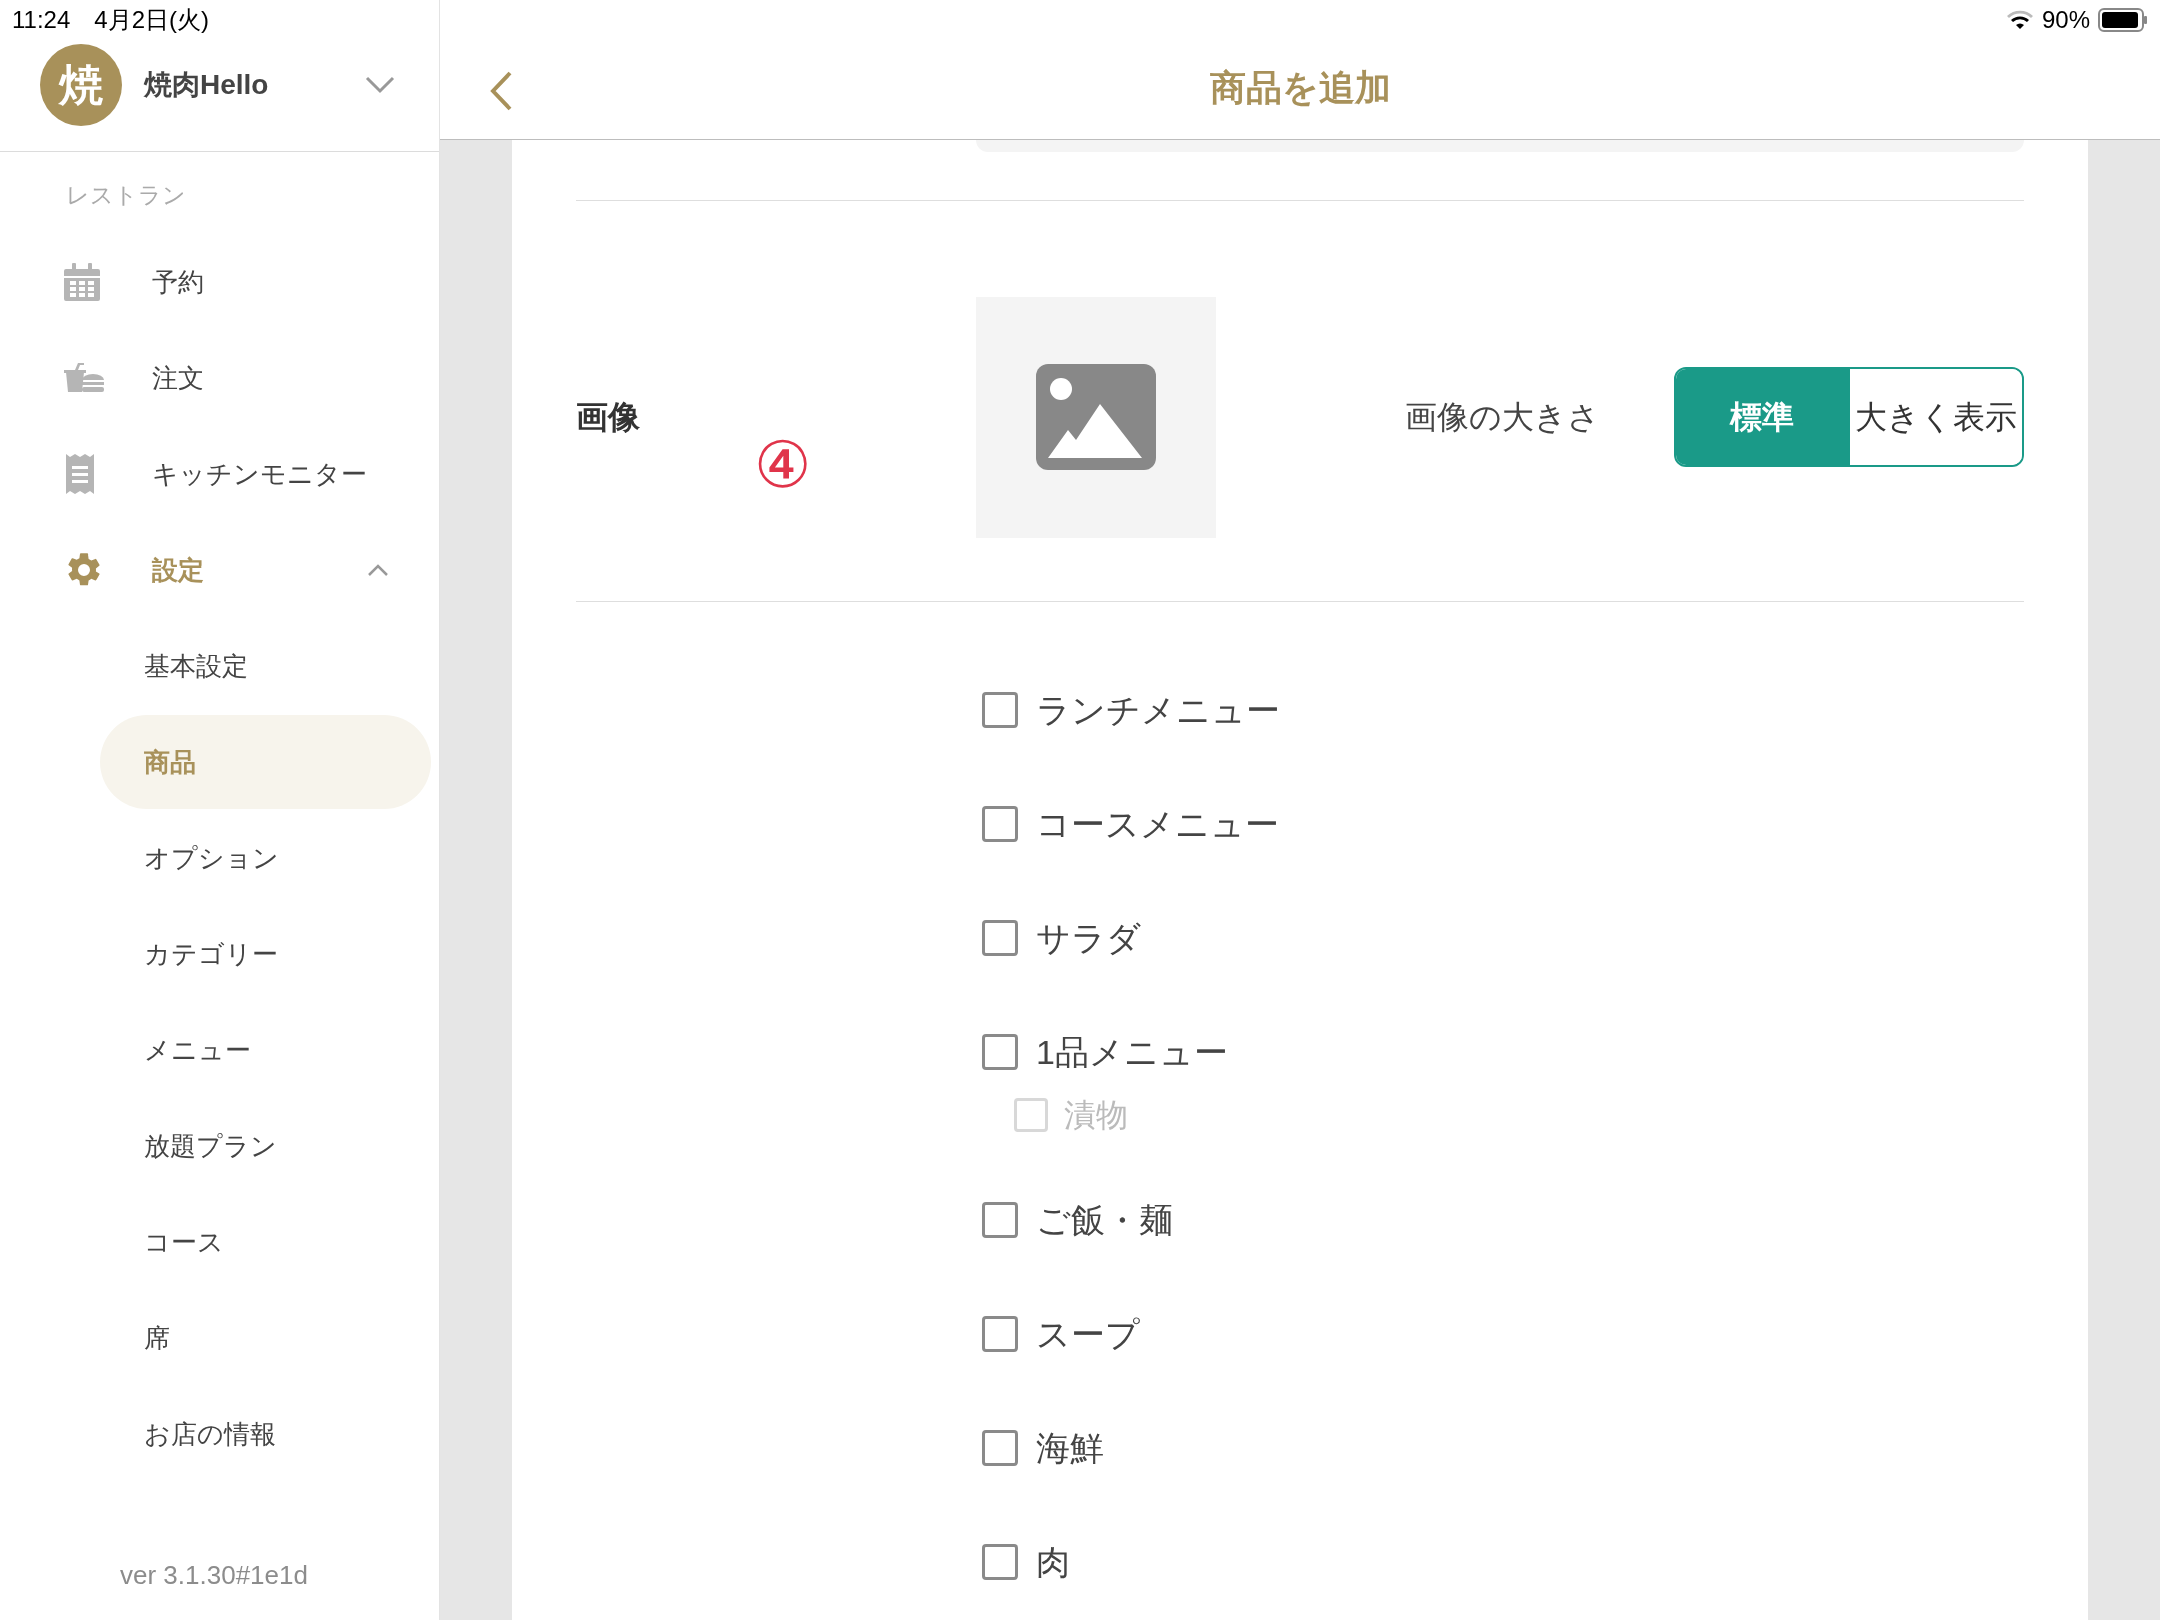 This screenshot has height=1620, width=2160. What do you see at coordinates (84, 378) in the screenshot?
I see `drink-and-burger-icon` at bounding box center [84, 378].